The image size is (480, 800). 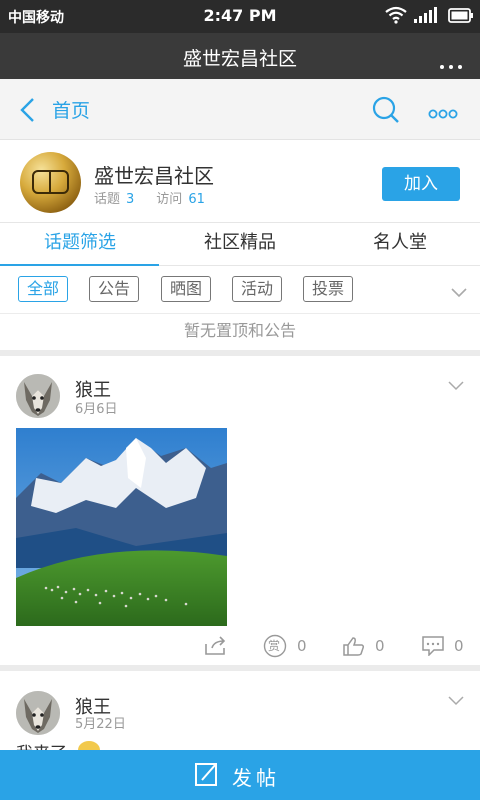 I want to click on post-date: 6月6日, so click(x=96, y=409).